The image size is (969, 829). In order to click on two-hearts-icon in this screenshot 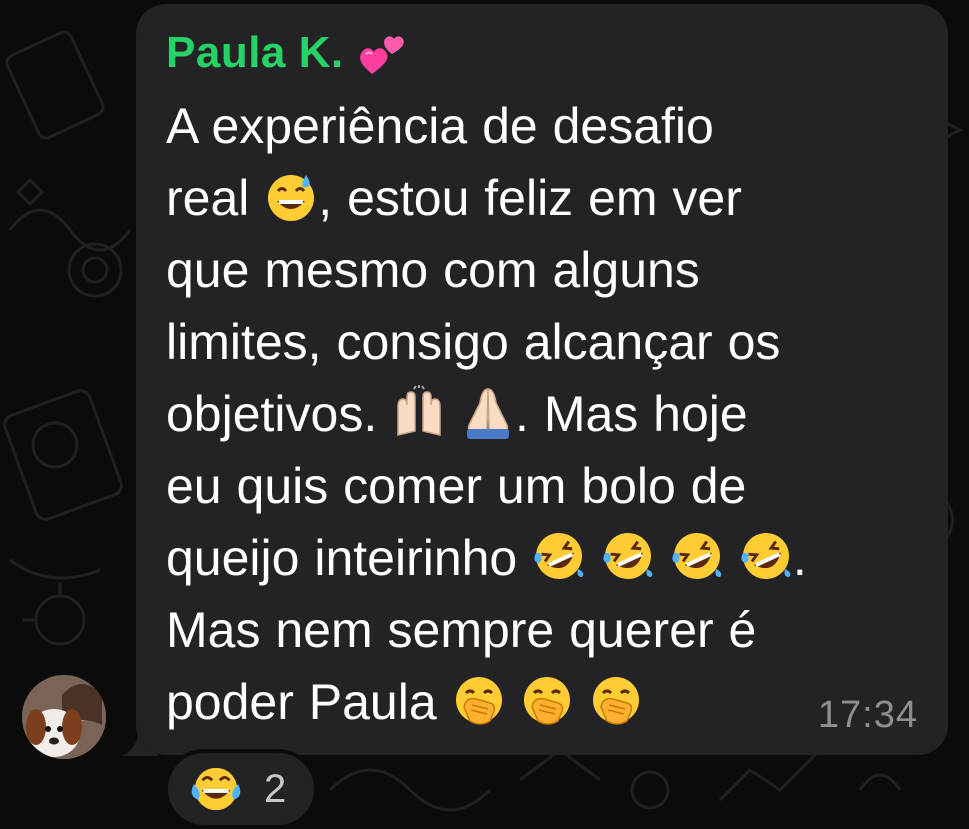, I will do `click(381, 55)`.